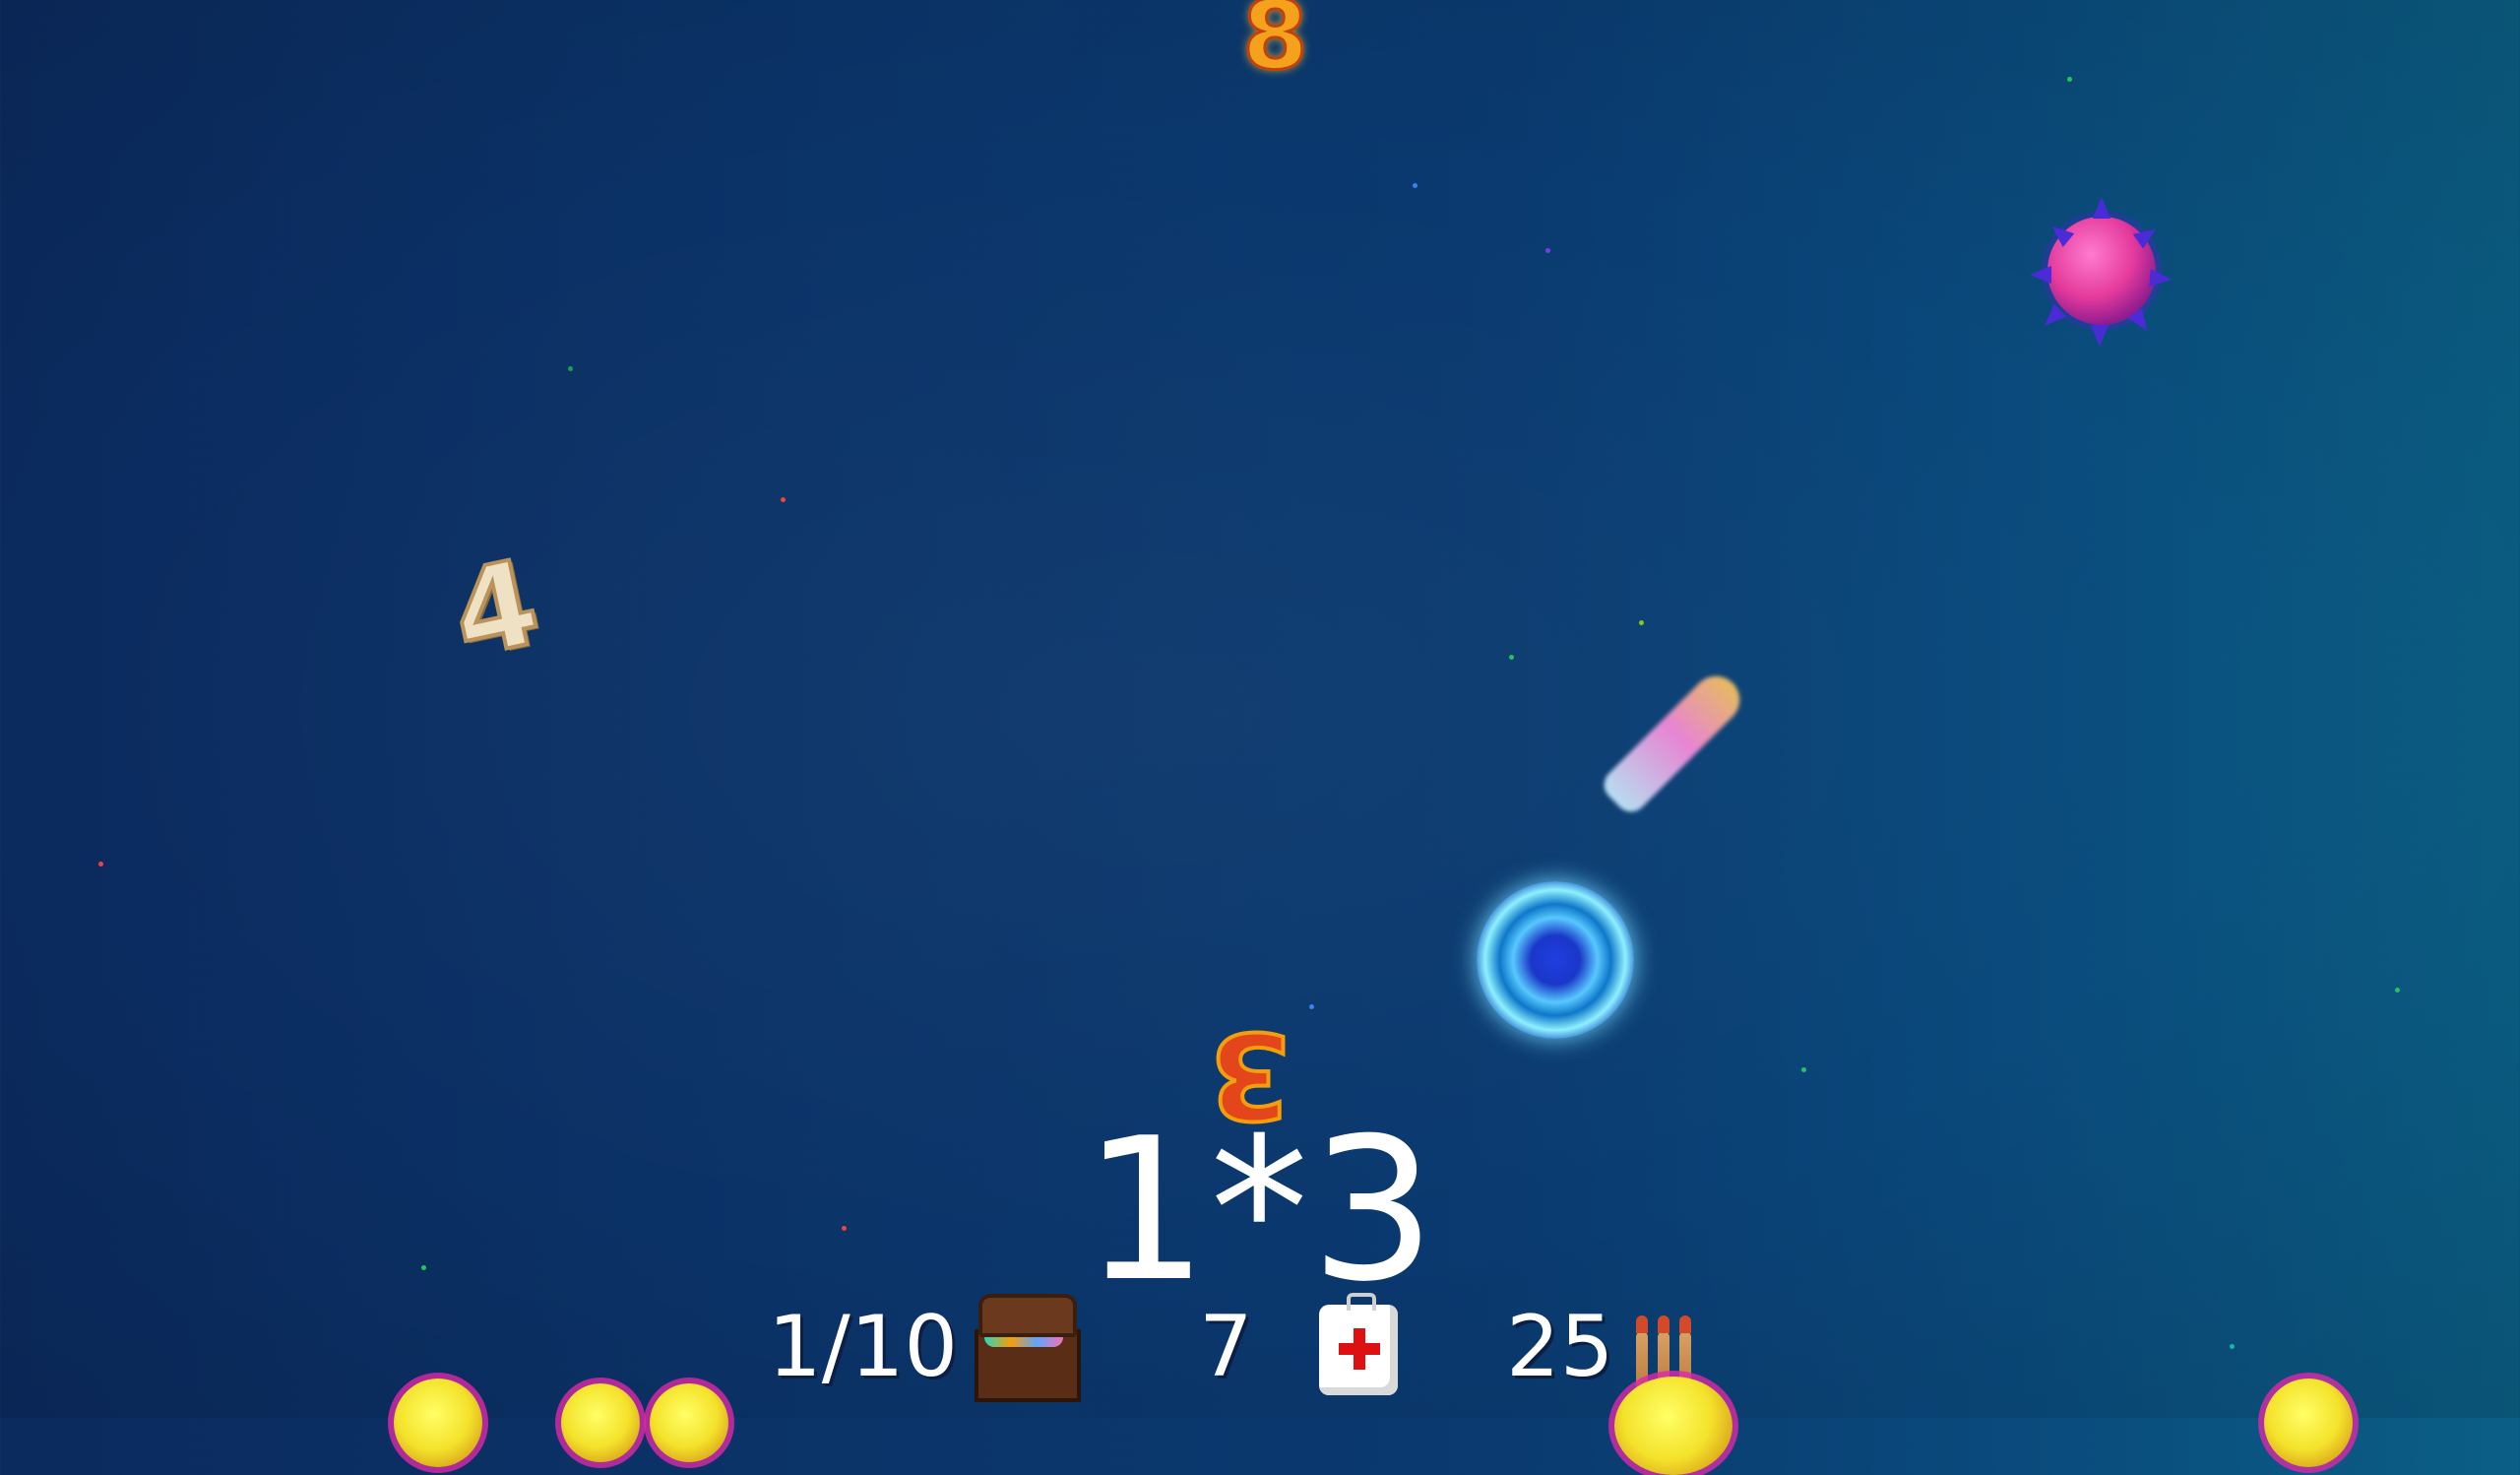 Image resolution: width=2520 pixels, height=1475 pixels. I want to click on first-aid-kit-icon, so click(1358, 1344).